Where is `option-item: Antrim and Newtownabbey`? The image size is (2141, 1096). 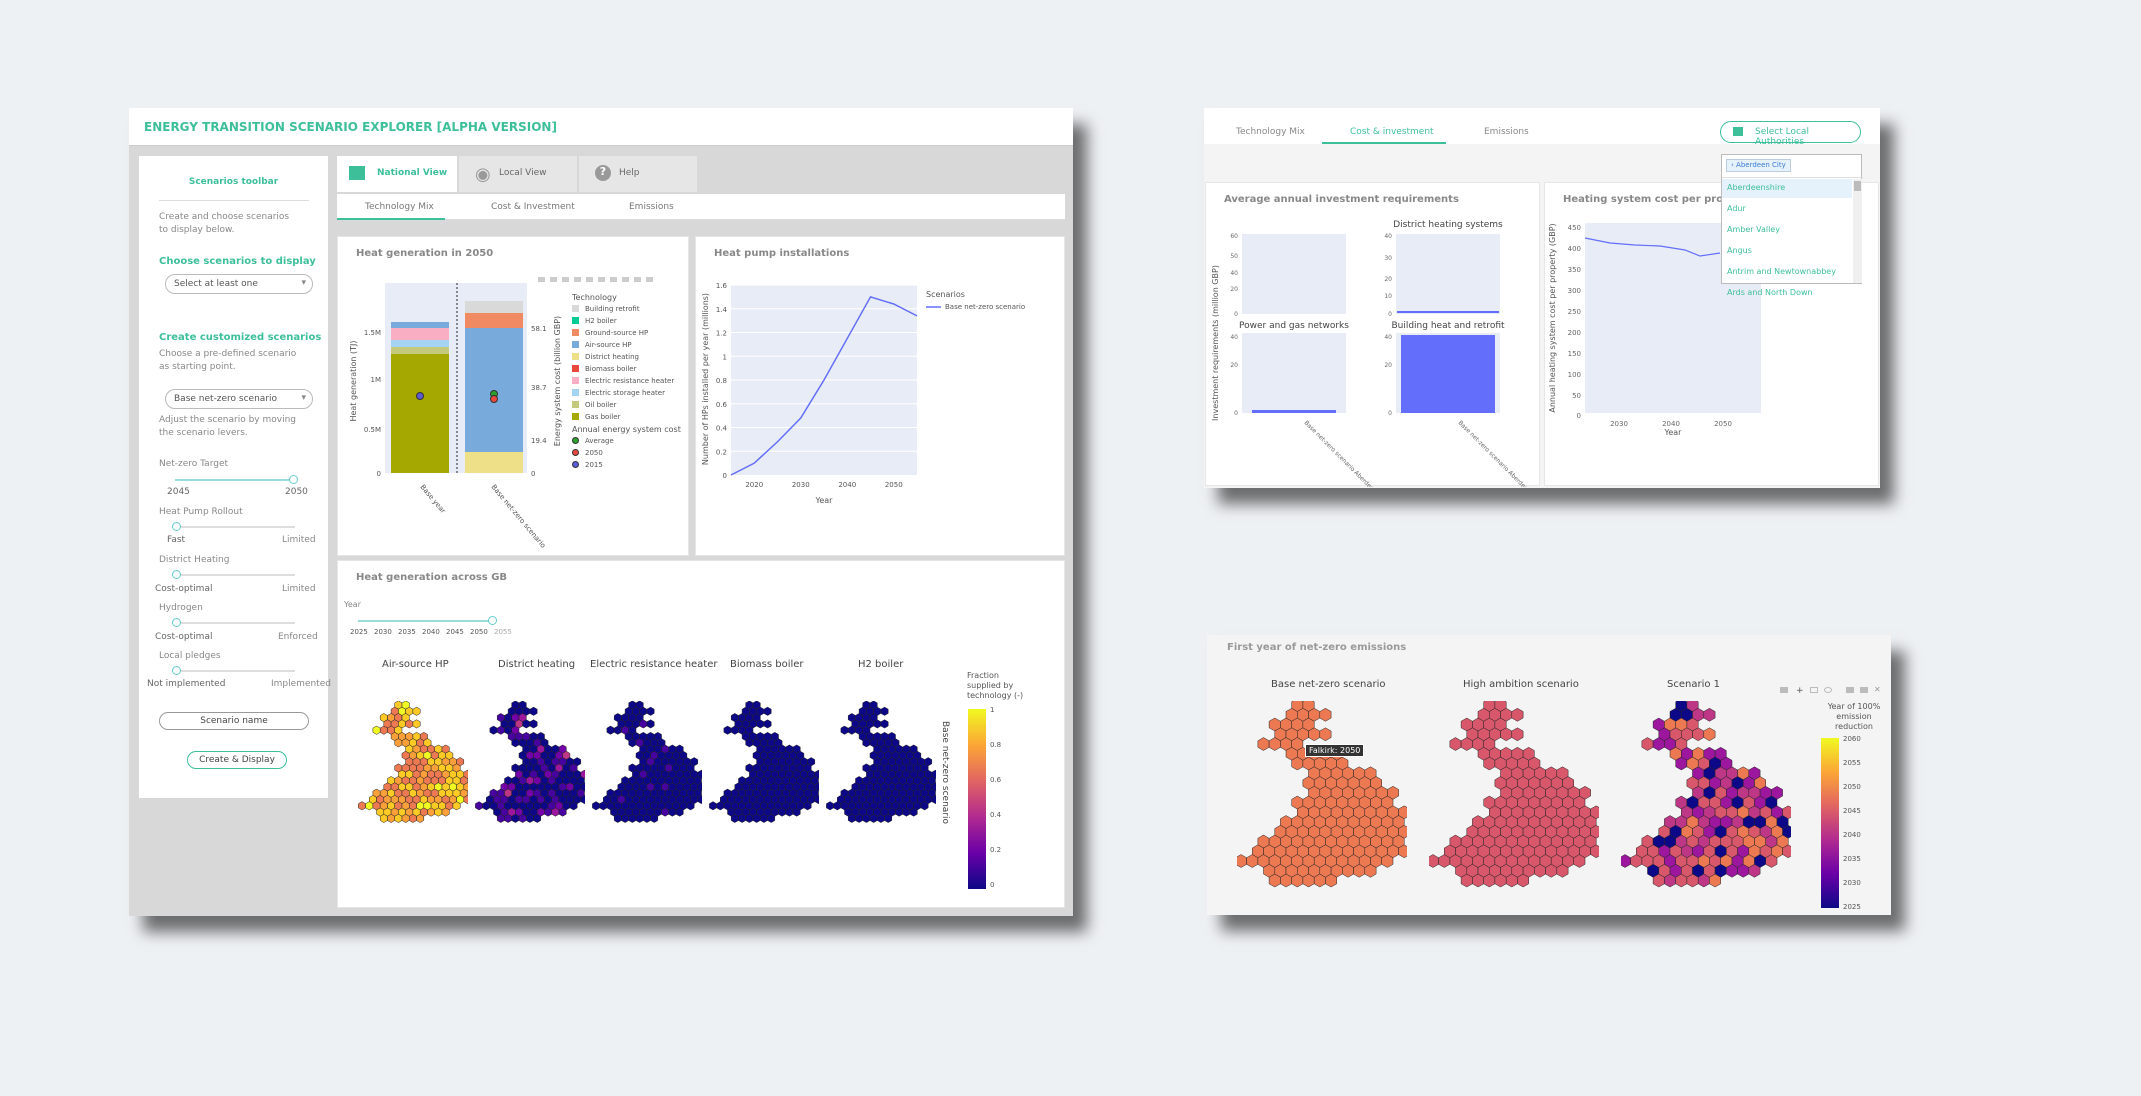
option-item: Antrim and Newtownabbey is located at coordinates (1781, 271).